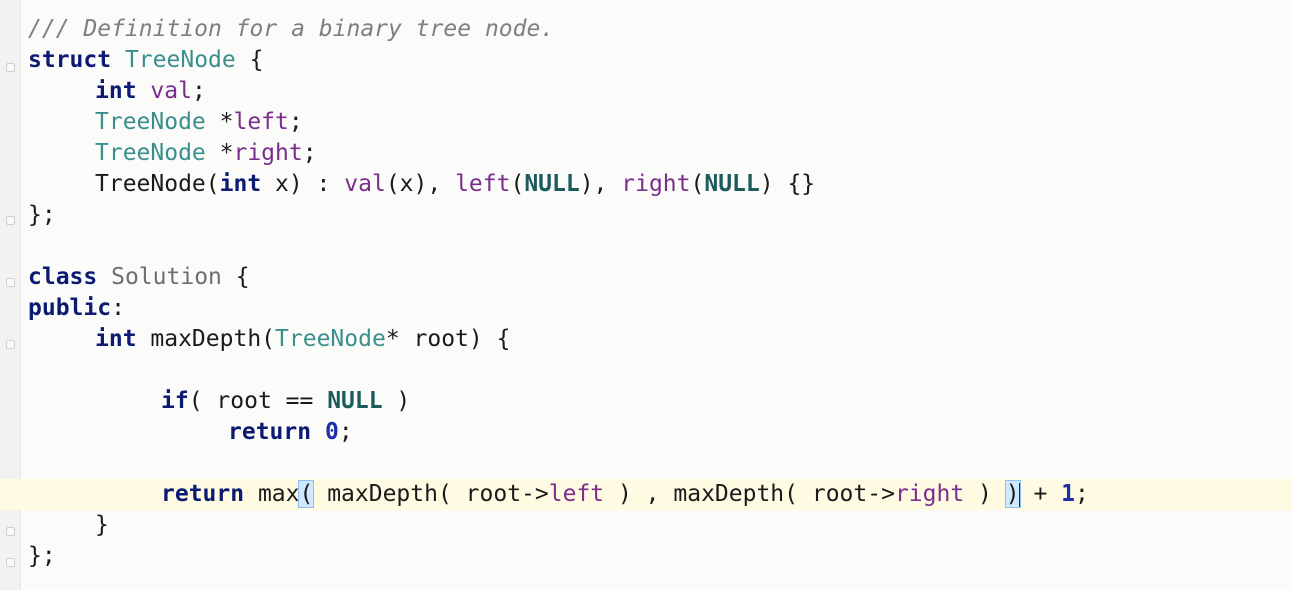 The image size is (1292, 590). What do you see at coordinates (420, 184) in the screenshot?
I see `code-token: (x),` at bounding box center [420, 184].